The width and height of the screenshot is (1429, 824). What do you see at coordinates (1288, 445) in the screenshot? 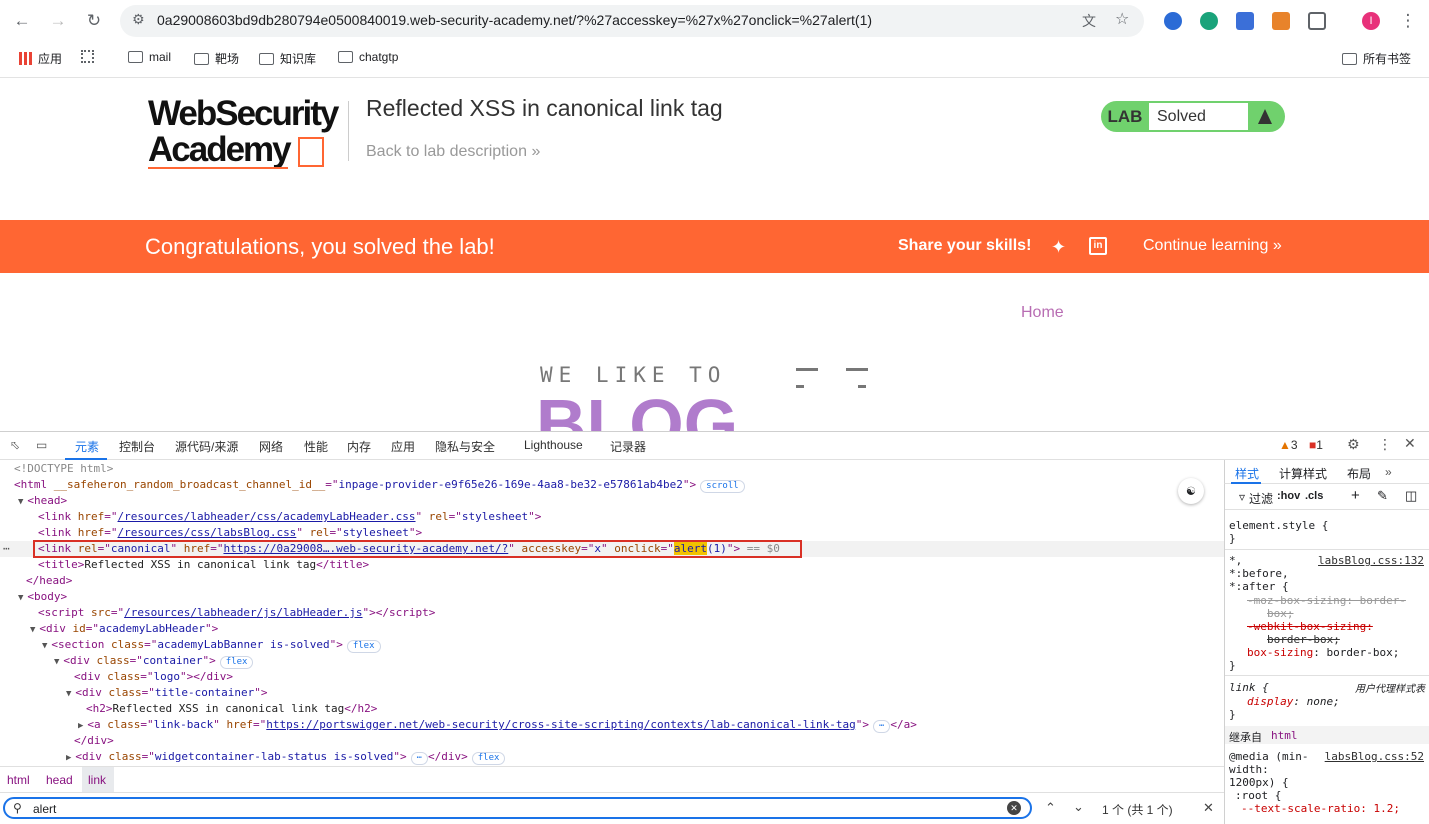
I see `warnings-counter: ▲3` at bounding box center [1288, 445].